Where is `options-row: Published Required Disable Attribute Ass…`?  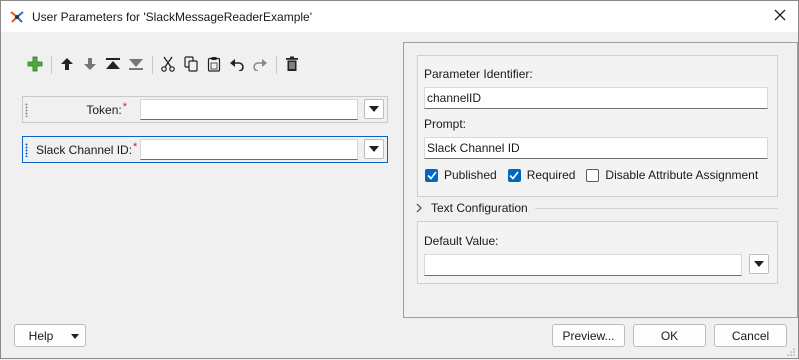 options-row: Published Required Disable Attribute Ass… is located at coordinates (597, 175).